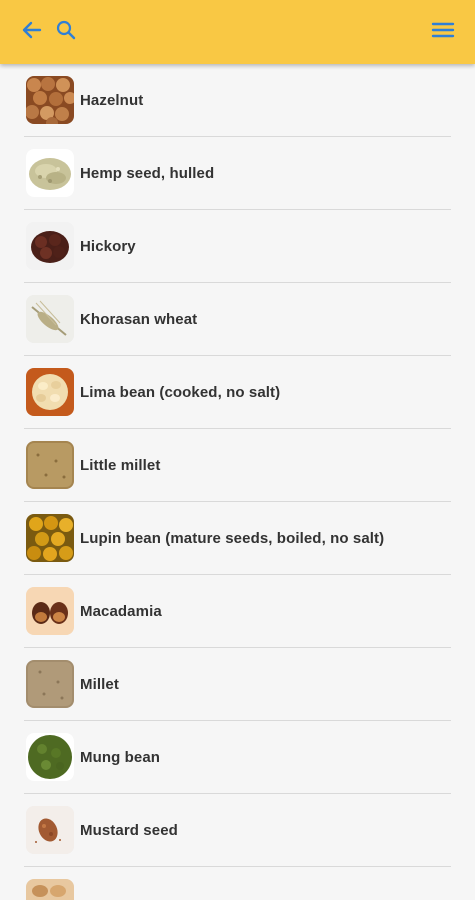 The width and height of the screenshot is (475, 900). What do you see at coordinates (50, 392) in the screenshot?
I see `lima-bean-image` at bounding box center [50, 392].